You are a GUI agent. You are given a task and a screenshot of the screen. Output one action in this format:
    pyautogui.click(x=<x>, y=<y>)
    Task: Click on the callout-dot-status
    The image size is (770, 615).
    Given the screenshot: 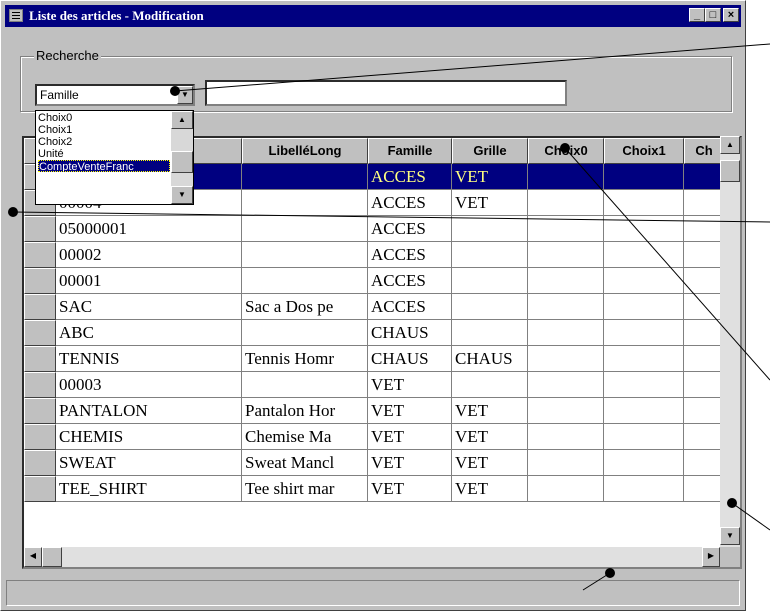 What is the action you would take?
    pyautogui.click(x=610, y=573)
    